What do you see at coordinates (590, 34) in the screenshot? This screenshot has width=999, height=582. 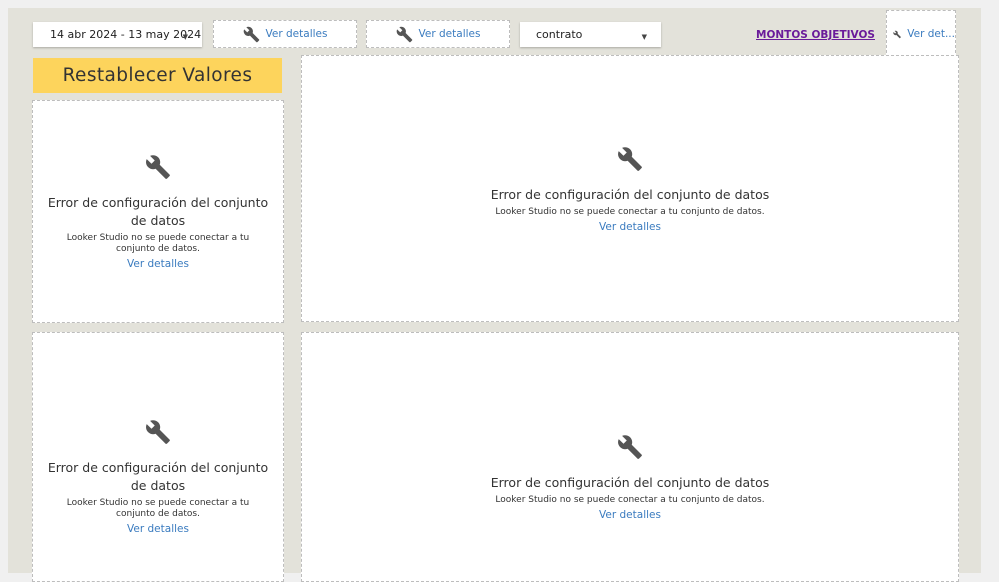 I see `dimension-dropdown: contrato ▼` at bounding box center [590, 34].